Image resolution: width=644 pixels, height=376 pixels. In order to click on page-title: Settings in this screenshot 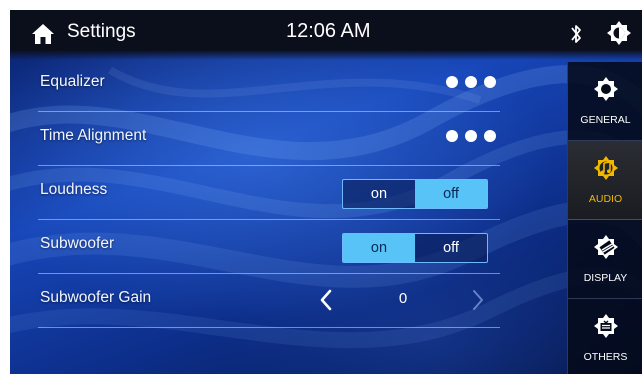, I will do `click(101, 31)`.